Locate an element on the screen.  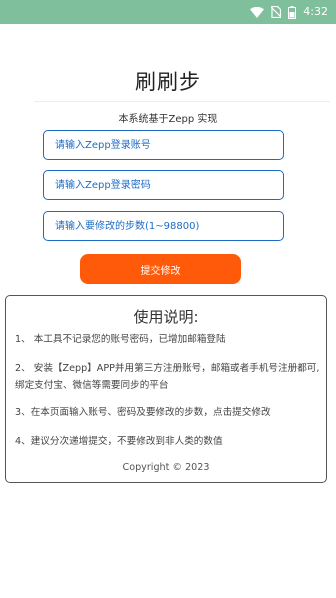
password-field-box is located at coordinates (163, 185).